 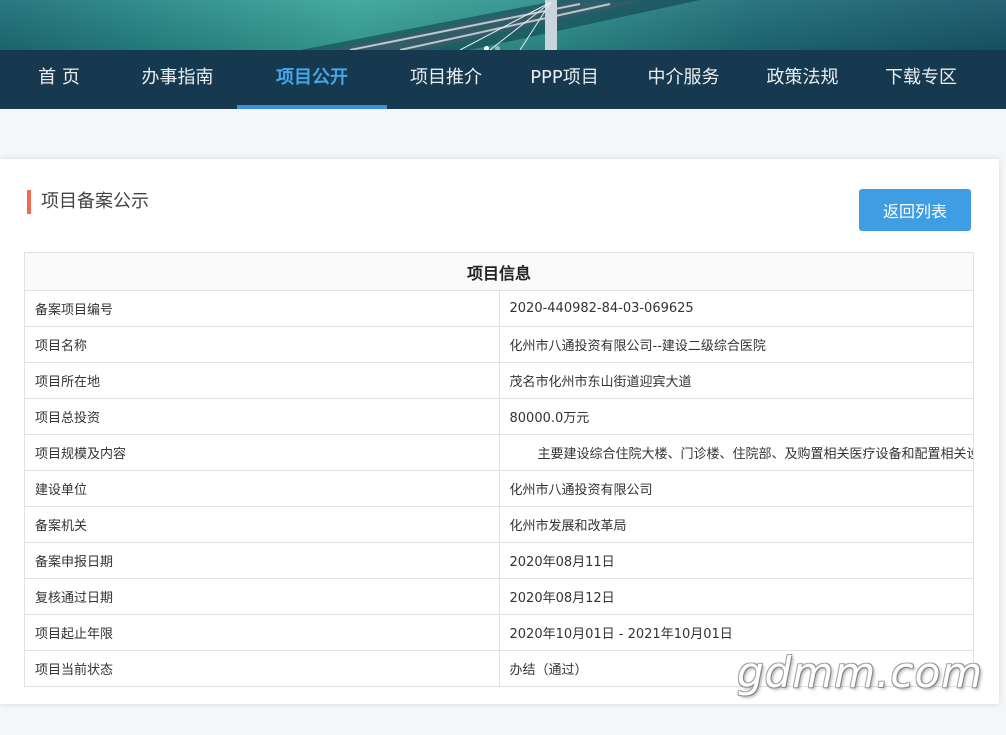 I want to click on row-label: 备案申报日期, so click(x=262, y=560).